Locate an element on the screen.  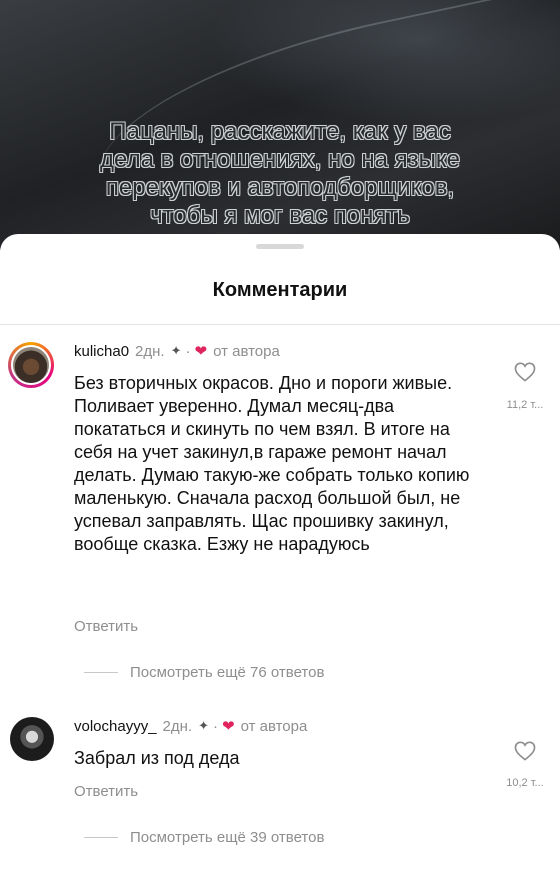
view-replies-label: Посмотреть ещё 76 ответов is located at coordinates (227, 672).